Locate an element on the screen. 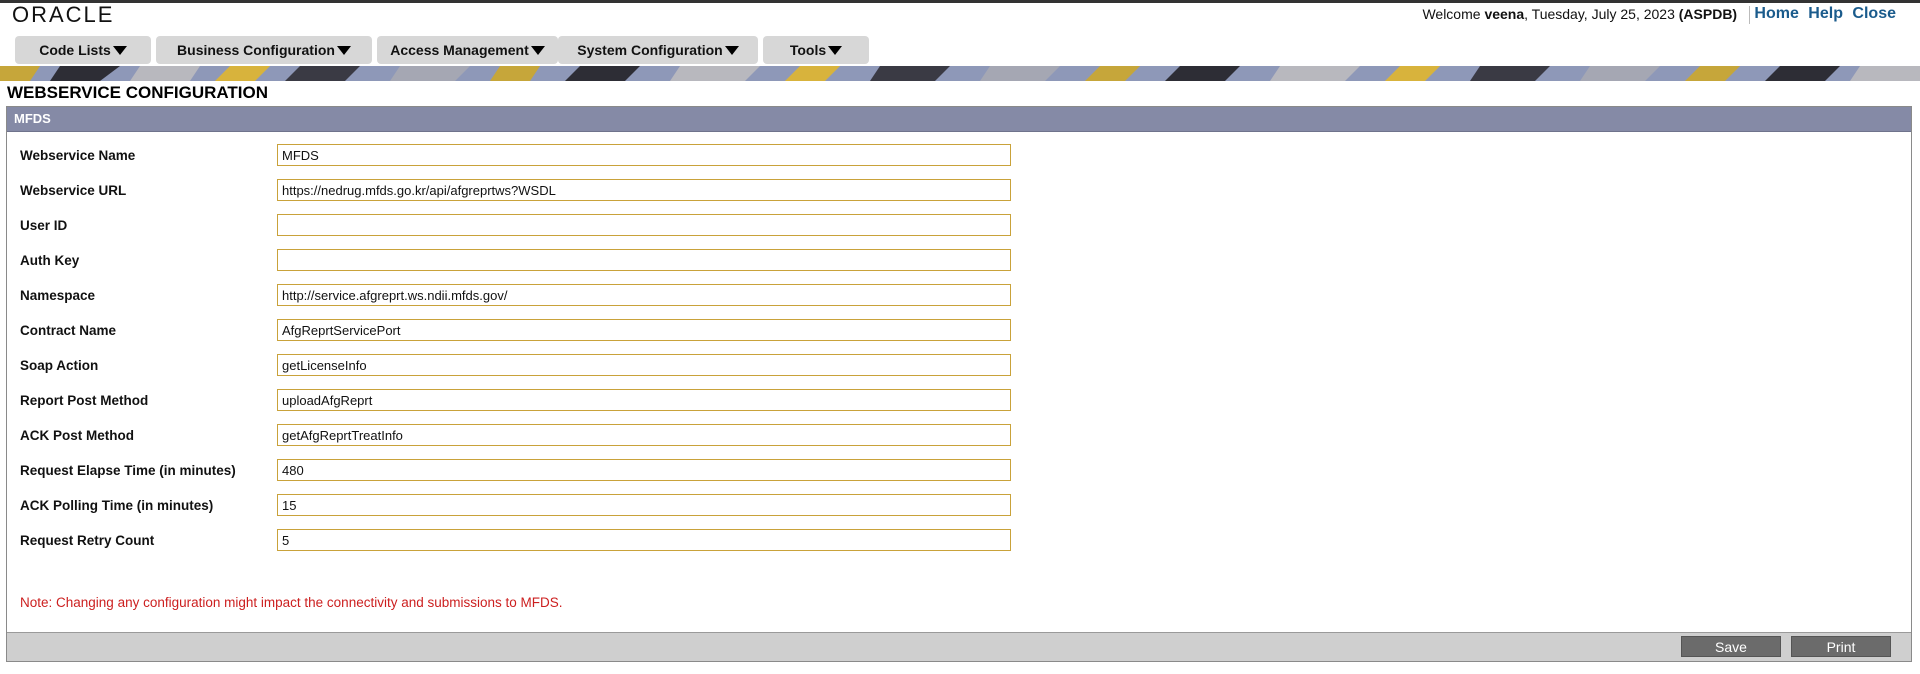 Image resolution: width=1920 pixels, height=674 pixels. field-label: ACK Post Method is located at coordinates (77, 435).